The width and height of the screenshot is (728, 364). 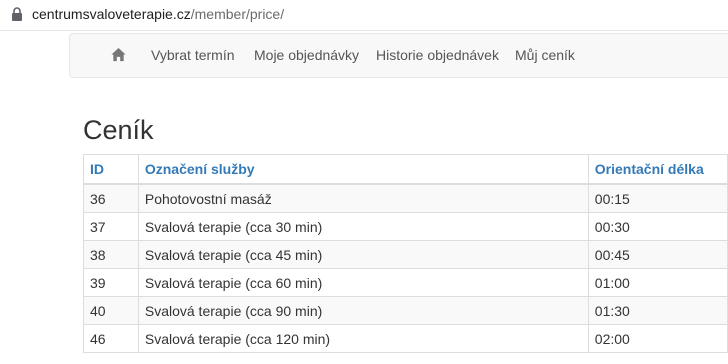 I want to click on cell-service-name: Svalová terapie (cca 60 min), so click(x=363, y=282).